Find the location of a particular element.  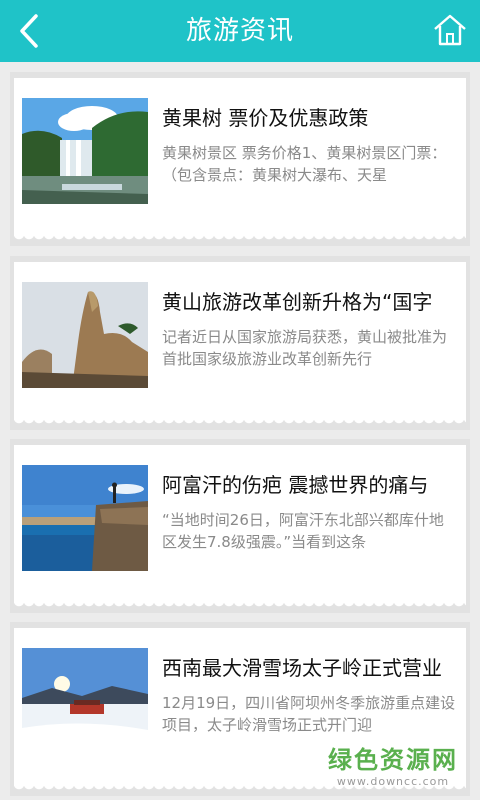

watermark: 绿色资源网 www.downcc.com is located at coordinates (393, 764).